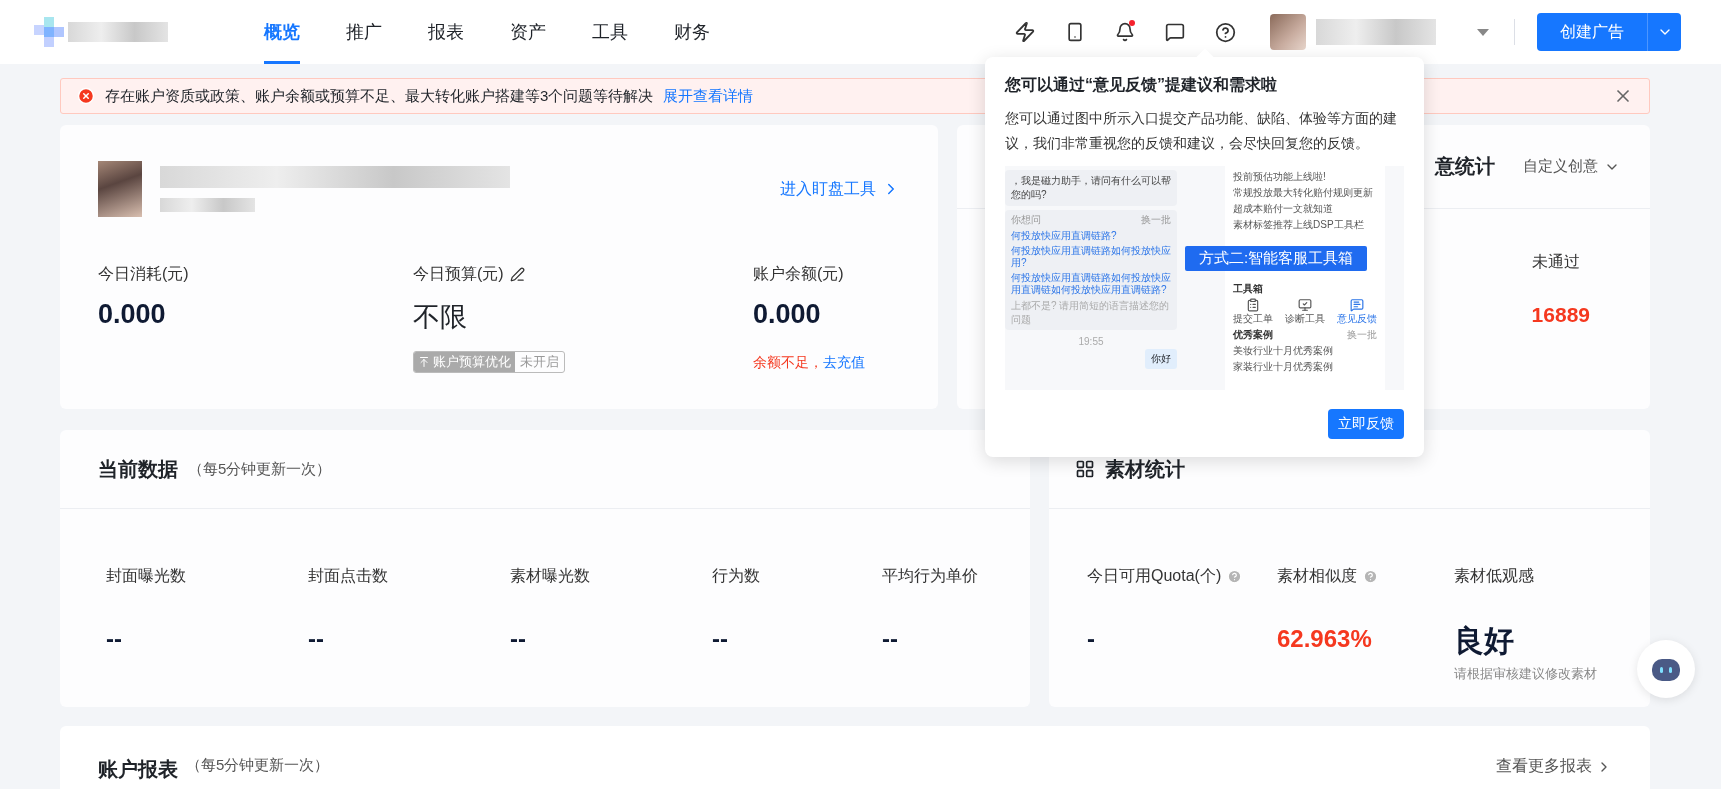  What do you see at coordinates (528, 32) in the screenshot?
I see `nav-tab: 资产` at bounding box center [528, 32].